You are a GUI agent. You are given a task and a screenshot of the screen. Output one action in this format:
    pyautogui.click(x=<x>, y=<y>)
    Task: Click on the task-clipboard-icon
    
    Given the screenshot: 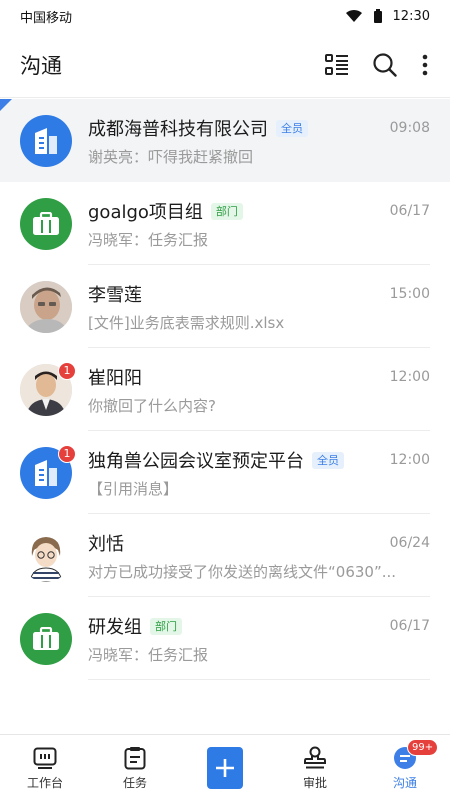 What is the action you would take?
    pyautogui.click(x=135, y=757)
    